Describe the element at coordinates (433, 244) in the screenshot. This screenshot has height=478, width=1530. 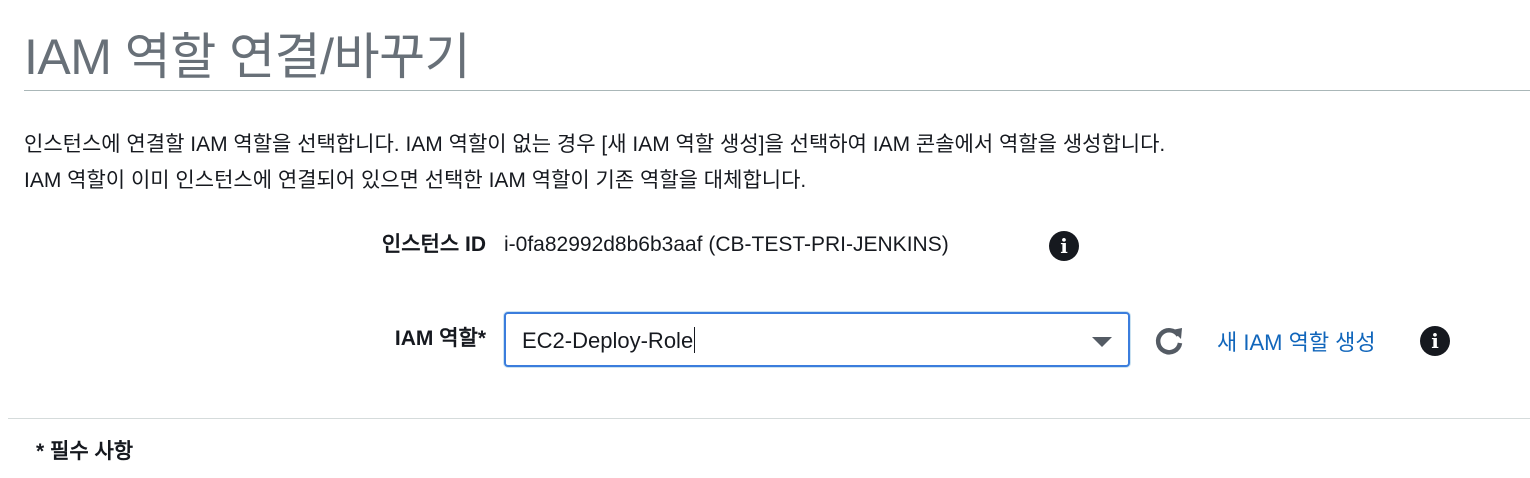
I see `instance-id-label: 인스턴스 ID` at that location.